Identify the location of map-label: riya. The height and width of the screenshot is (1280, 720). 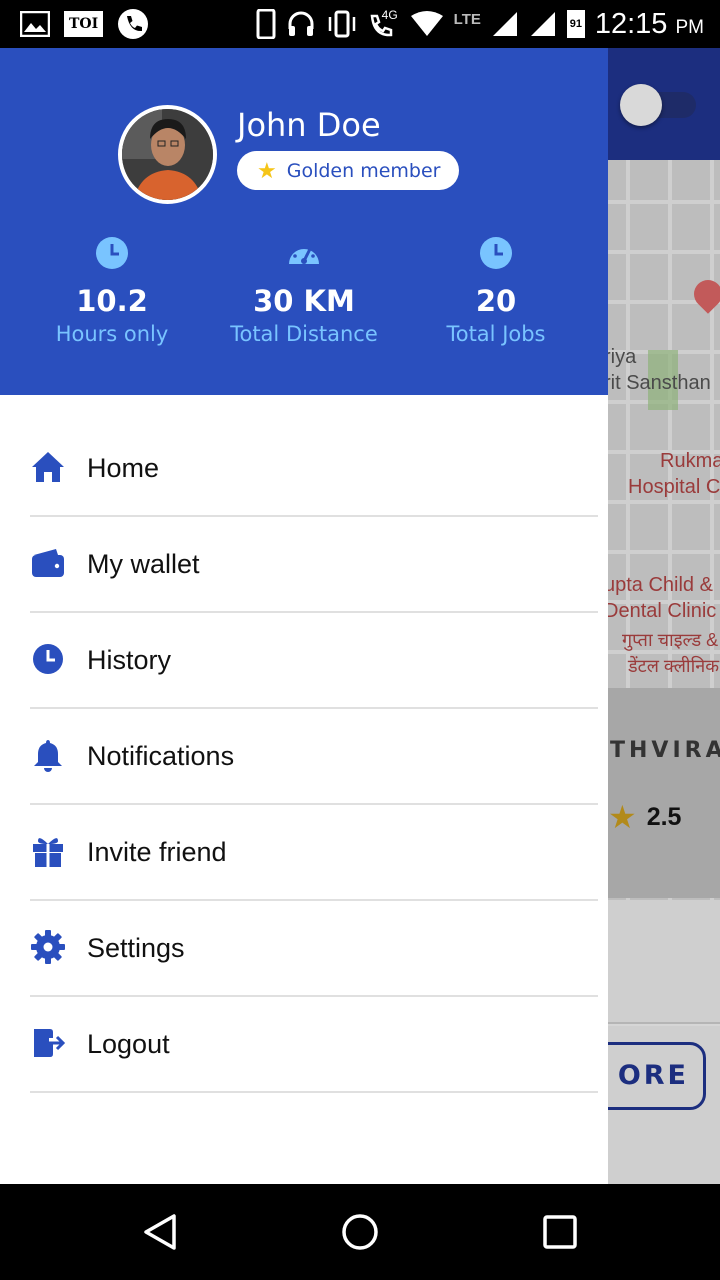
(620, 357).